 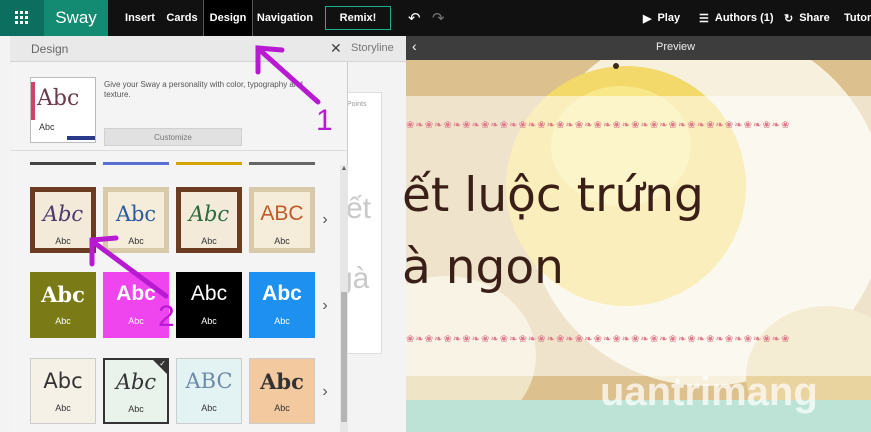 I want to click on preview-label: Preview, so click(x=676, y=47).